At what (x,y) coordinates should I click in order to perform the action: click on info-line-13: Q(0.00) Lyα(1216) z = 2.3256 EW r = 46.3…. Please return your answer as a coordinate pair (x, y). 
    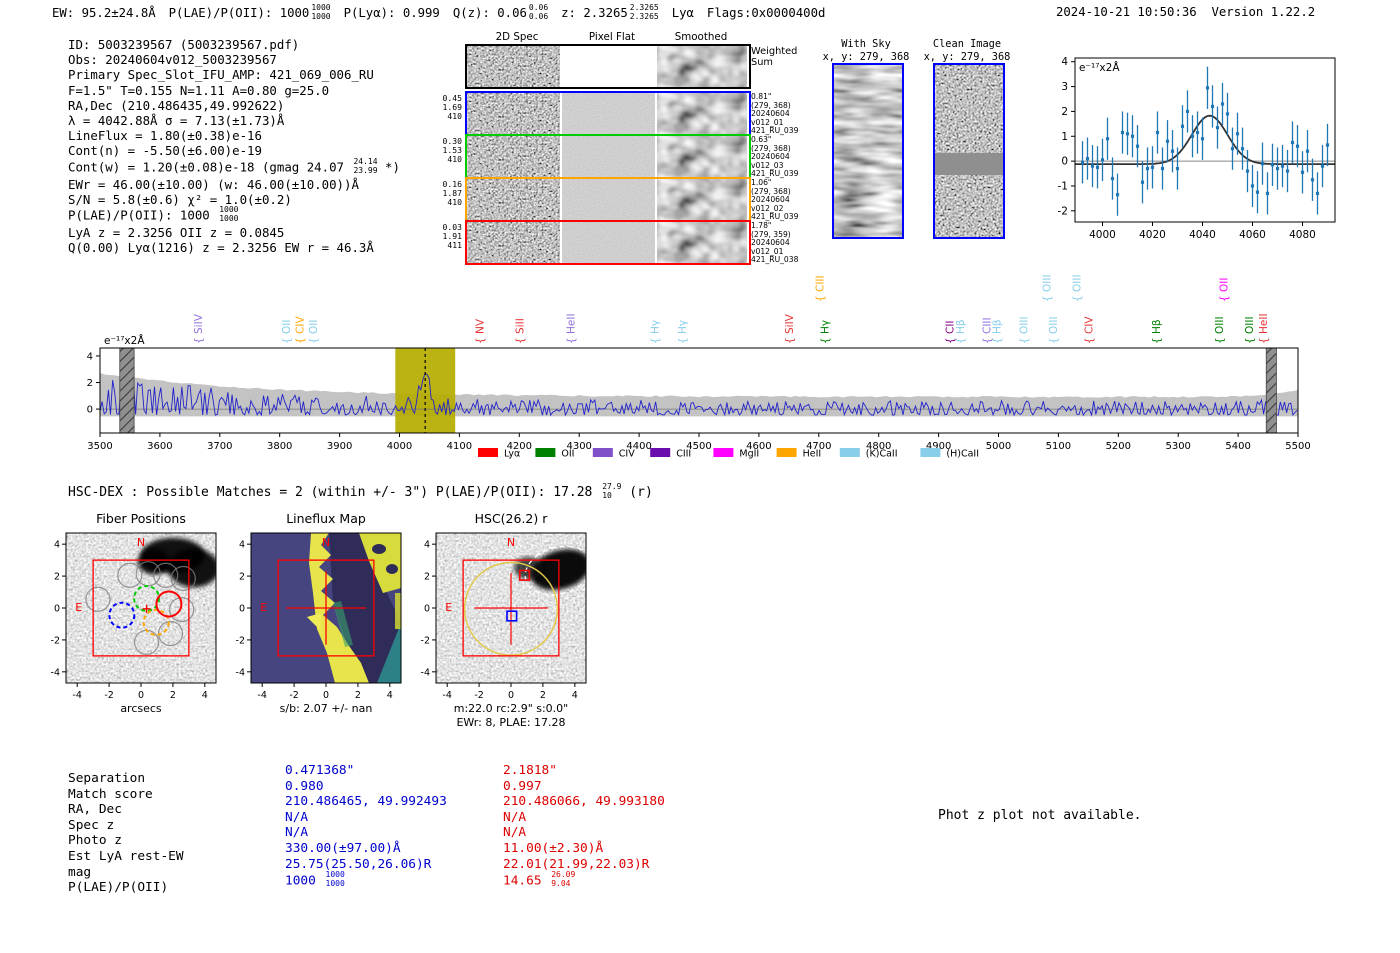
    Looking at the image, I should click on (221, 248).